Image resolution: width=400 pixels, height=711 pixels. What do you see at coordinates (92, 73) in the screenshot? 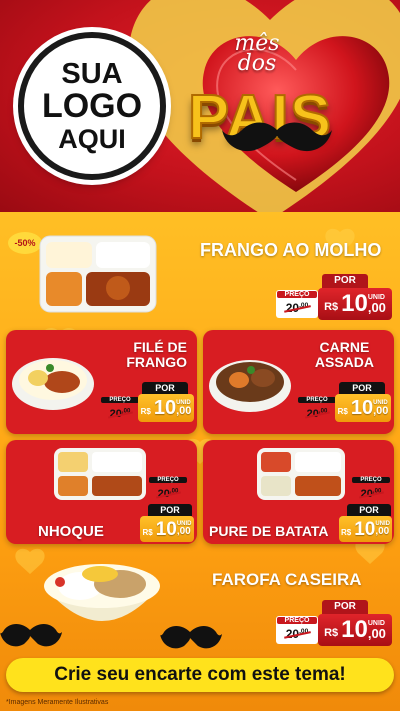
I see `logo-line-1: SUA` at bounding box center [92, 73].